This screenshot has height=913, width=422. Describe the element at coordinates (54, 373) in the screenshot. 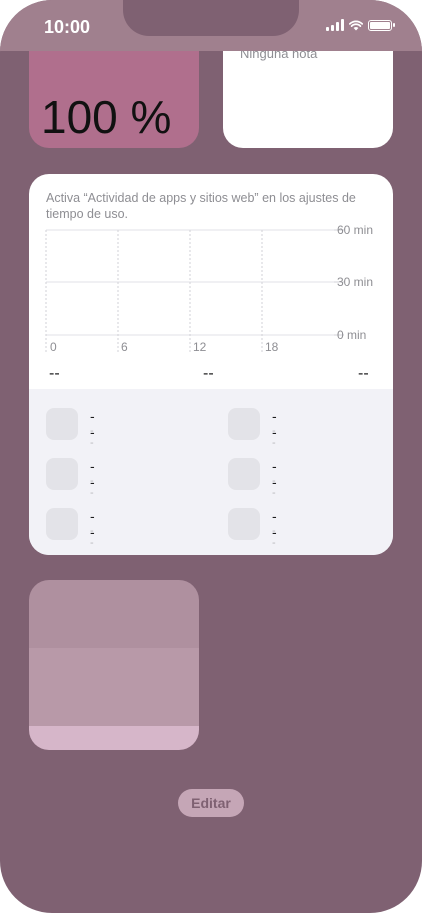

I see `usage-value-1: --` at that location.